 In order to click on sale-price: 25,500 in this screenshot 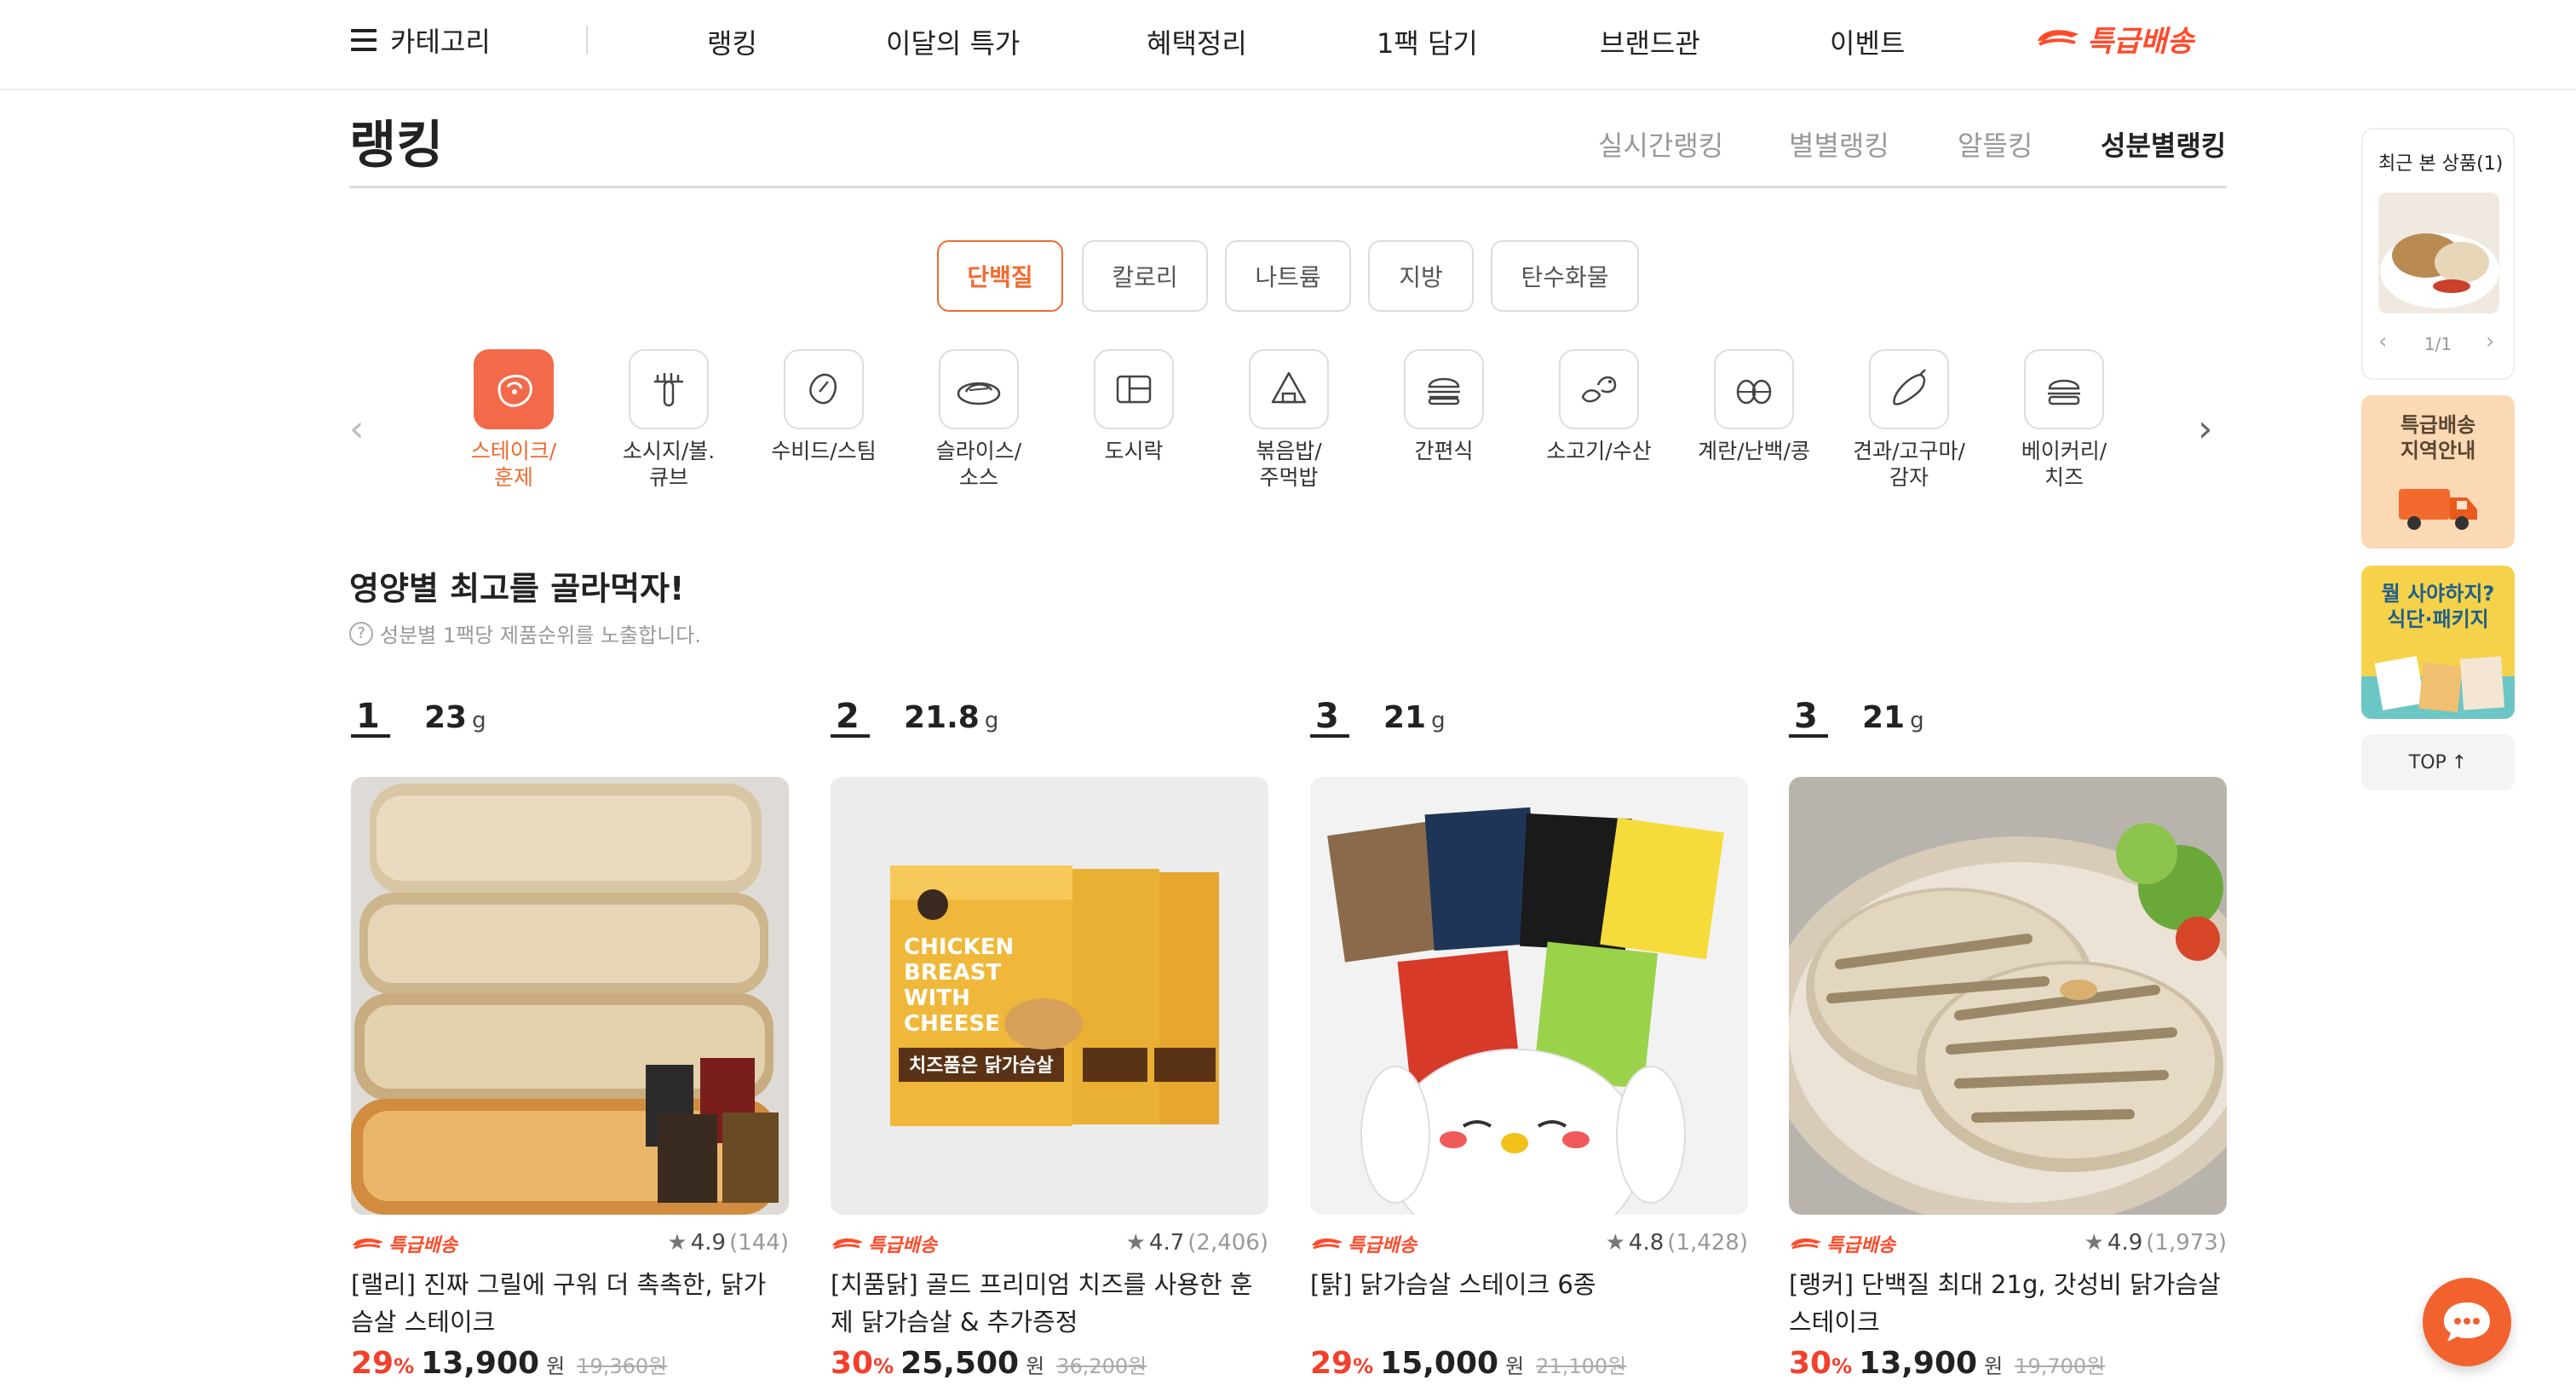, I will do `click(960, 1363)`.